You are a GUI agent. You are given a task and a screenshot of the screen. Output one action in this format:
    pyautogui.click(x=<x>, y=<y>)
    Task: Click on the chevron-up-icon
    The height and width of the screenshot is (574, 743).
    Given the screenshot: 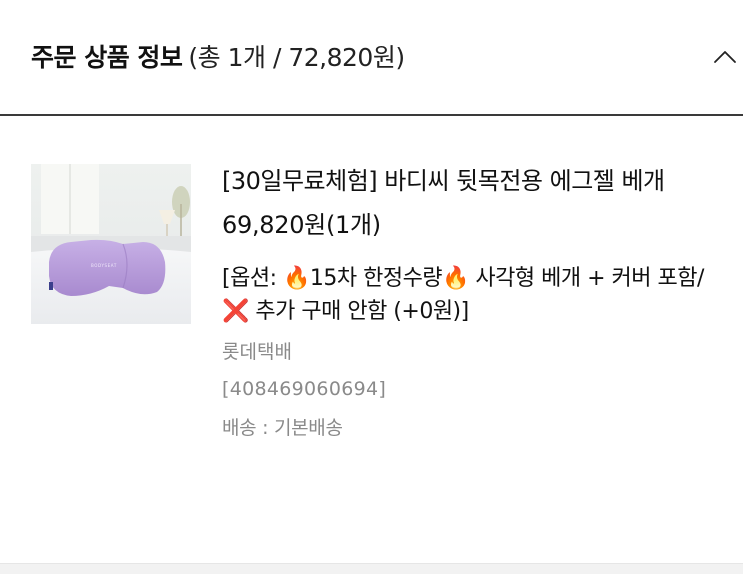 What is the action you would take?
    pyautogui.click(x=725, y=57)
    